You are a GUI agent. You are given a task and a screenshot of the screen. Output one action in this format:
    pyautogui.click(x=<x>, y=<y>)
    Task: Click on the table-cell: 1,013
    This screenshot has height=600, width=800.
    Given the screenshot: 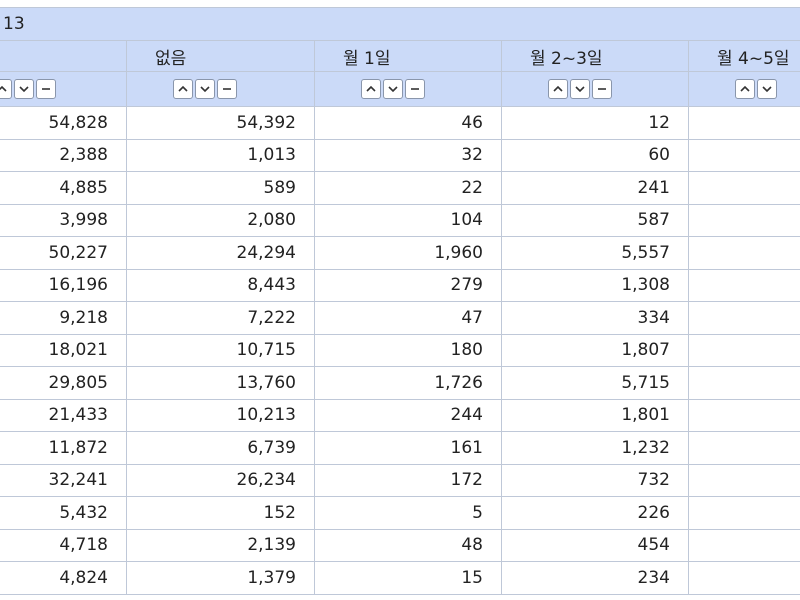 What is the action you would take?
    pyautogui.click(x=220, y=155)
    